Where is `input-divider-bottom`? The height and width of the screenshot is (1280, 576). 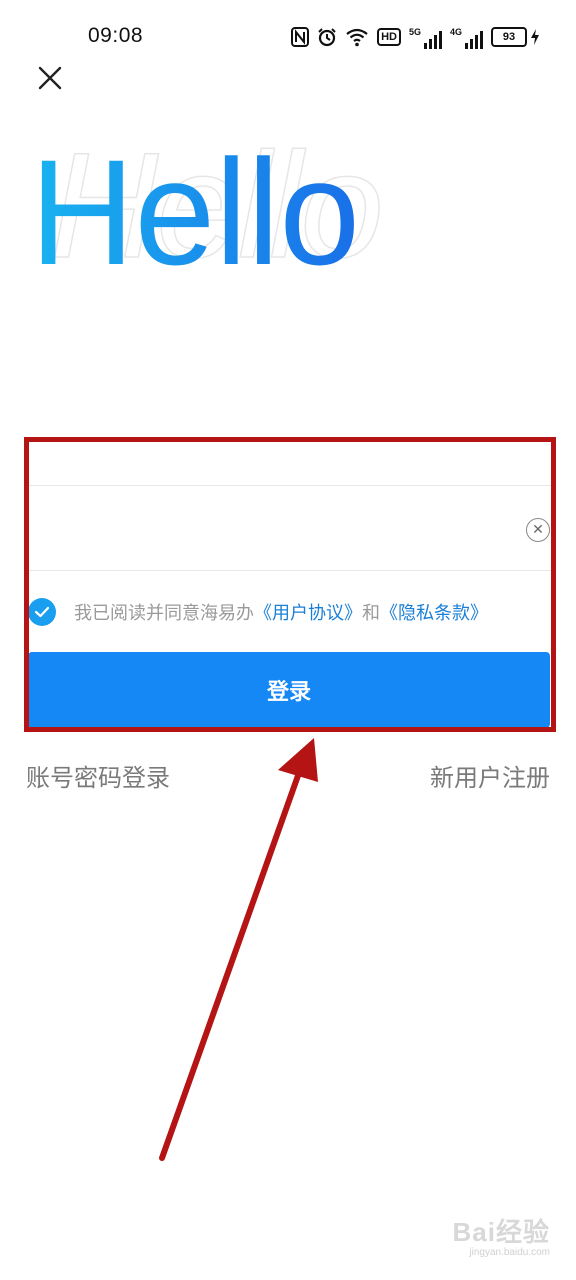
input-divider-bottom is located at coordinates (290, 570).